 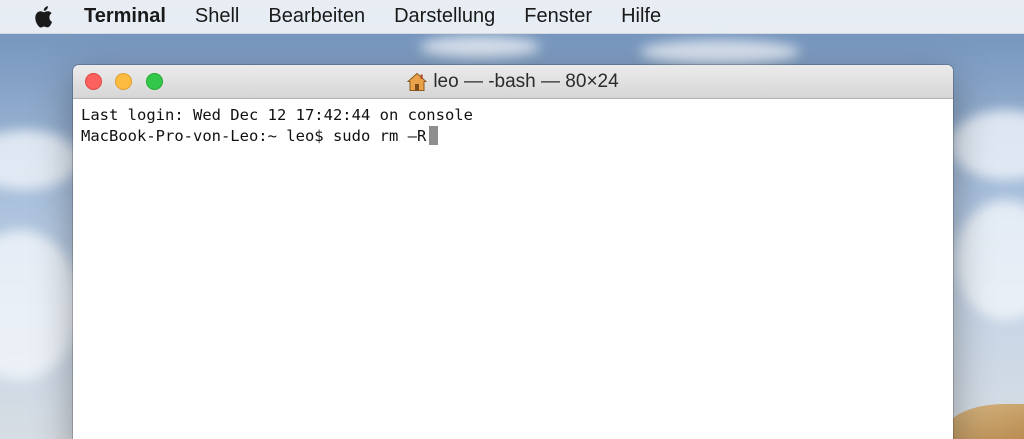 I want to click on menu-hilfe: Hilfe, so click(x=641, y=16).